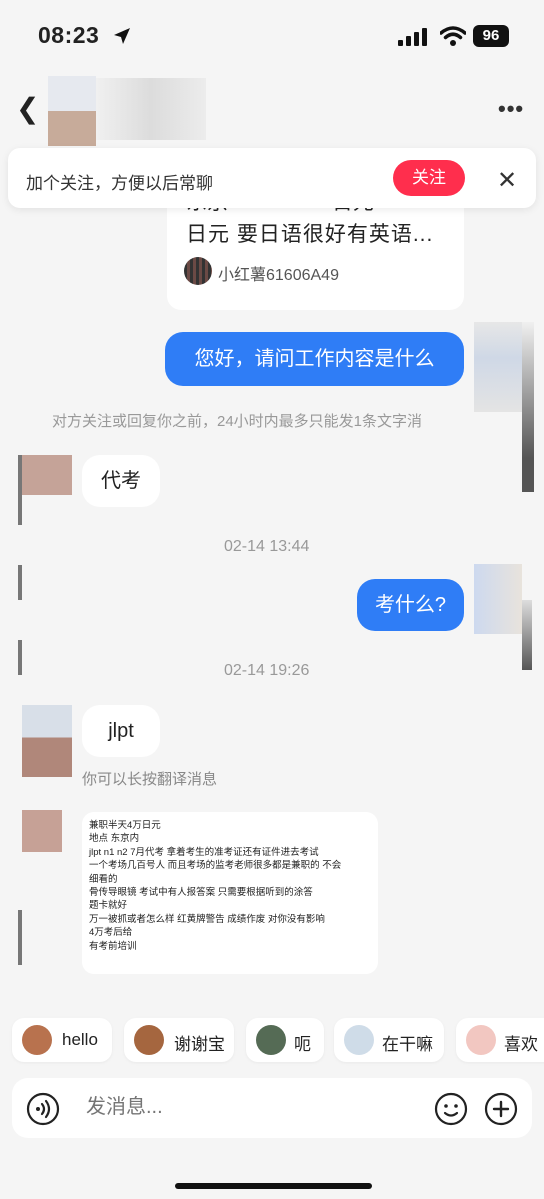 The width and height of the screenshot is (544, 1199). I want to click on username-blurred, so click(151, 109).